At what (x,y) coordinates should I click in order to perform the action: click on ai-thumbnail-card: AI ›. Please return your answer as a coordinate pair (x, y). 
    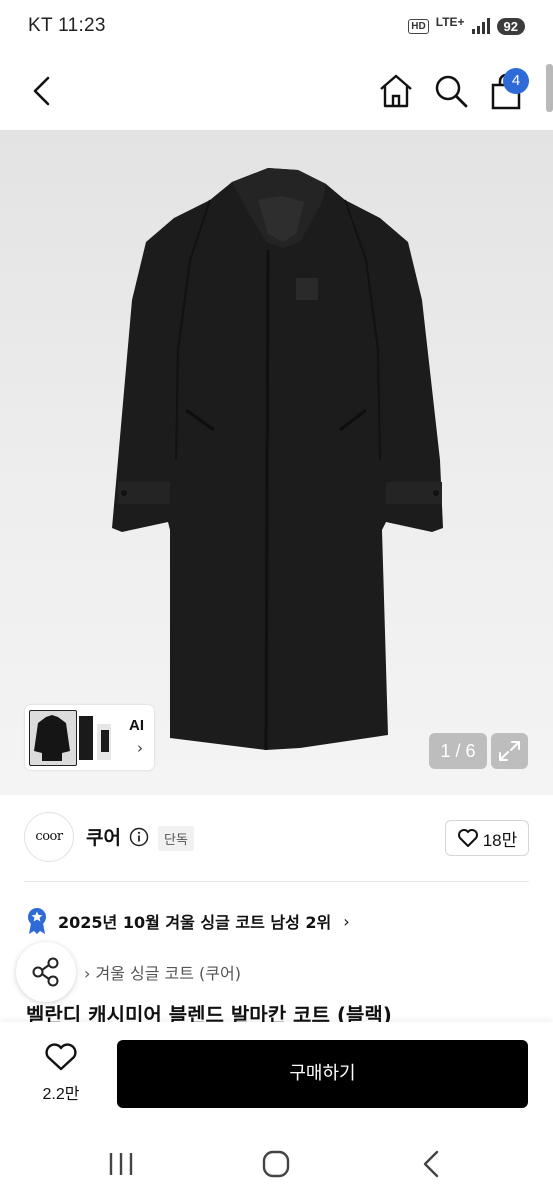
    Looking at the image, I should click on (89, 737).